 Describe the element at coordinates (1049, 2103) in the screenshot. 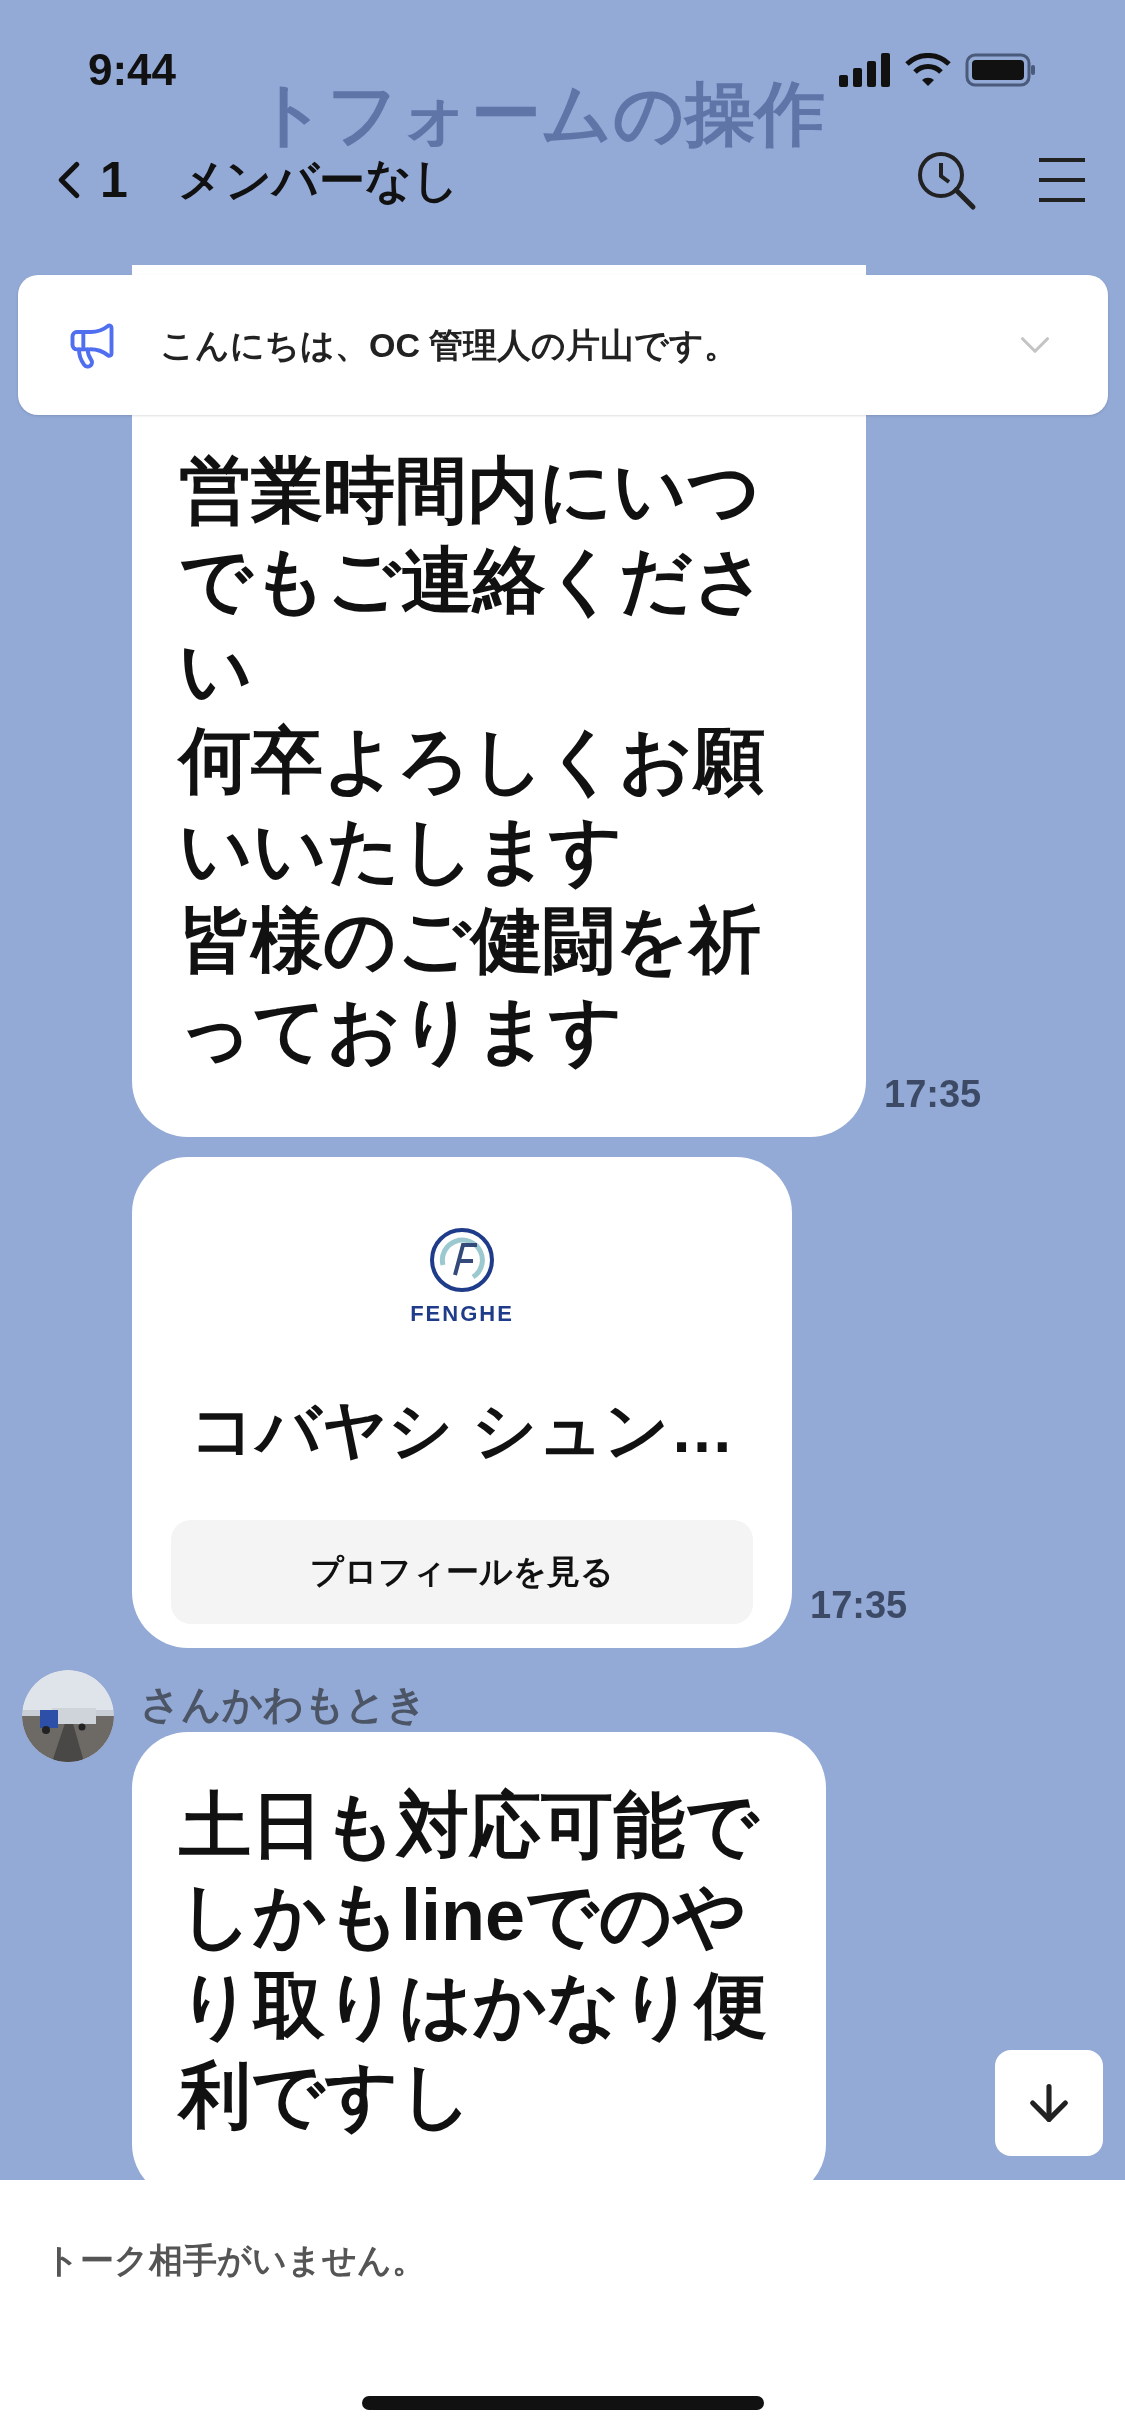

I see `scroll-down-button` at that location.